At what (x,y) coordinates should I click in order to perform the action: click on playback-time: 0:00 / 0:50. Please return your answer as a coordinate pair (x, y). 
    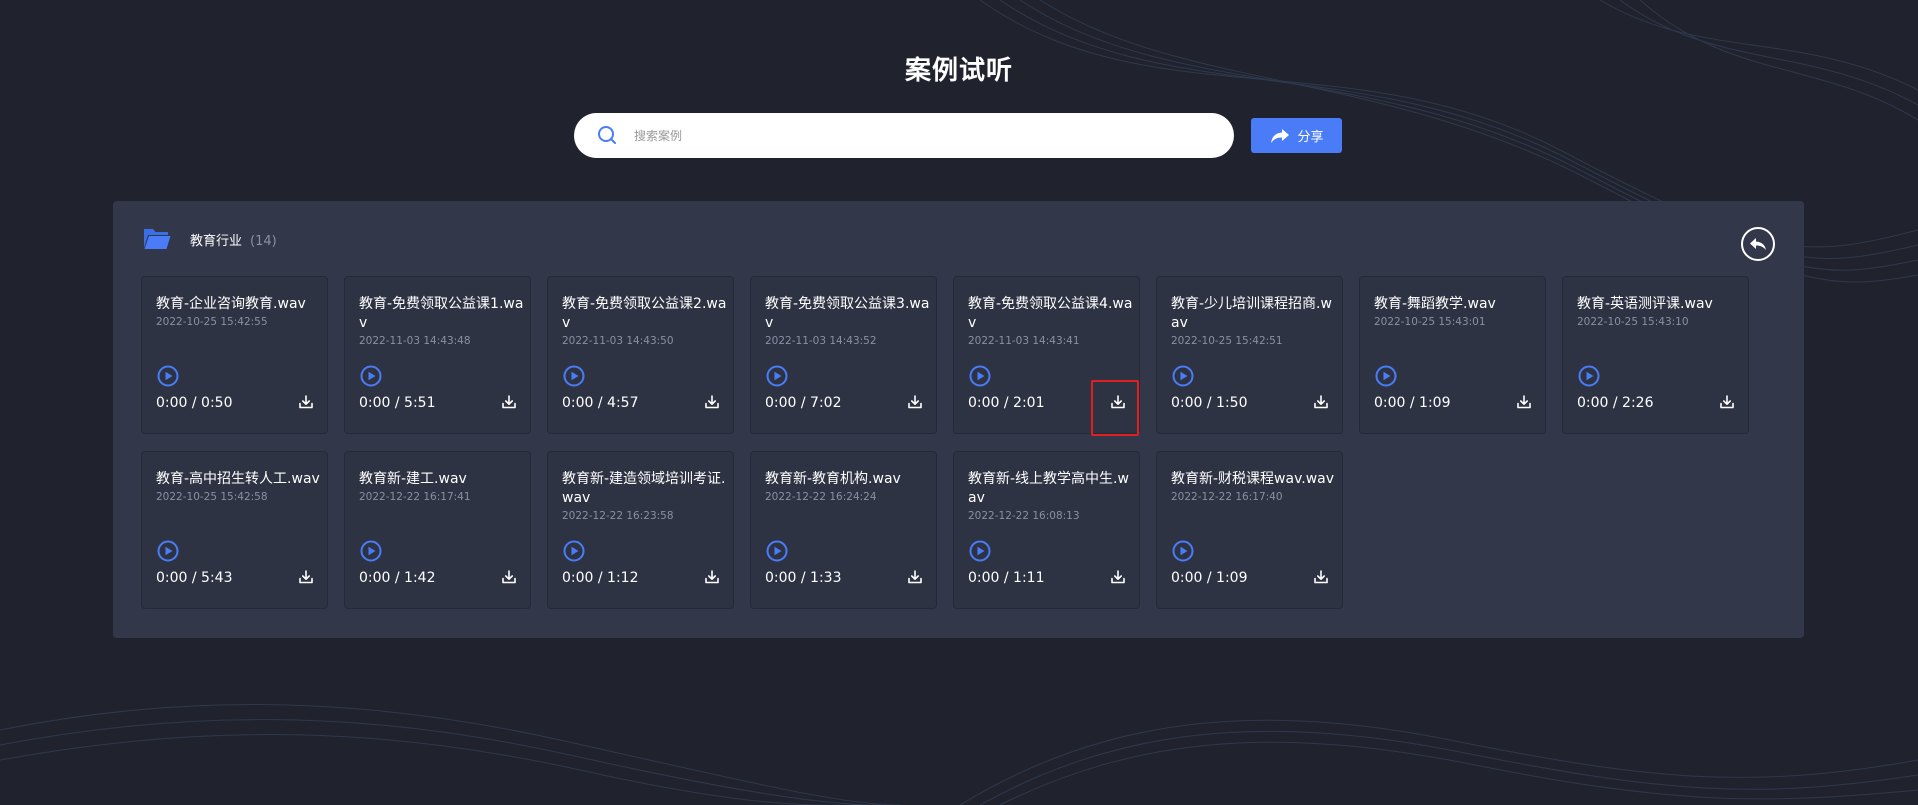
    Looking at the image, I should click on (194, 403).